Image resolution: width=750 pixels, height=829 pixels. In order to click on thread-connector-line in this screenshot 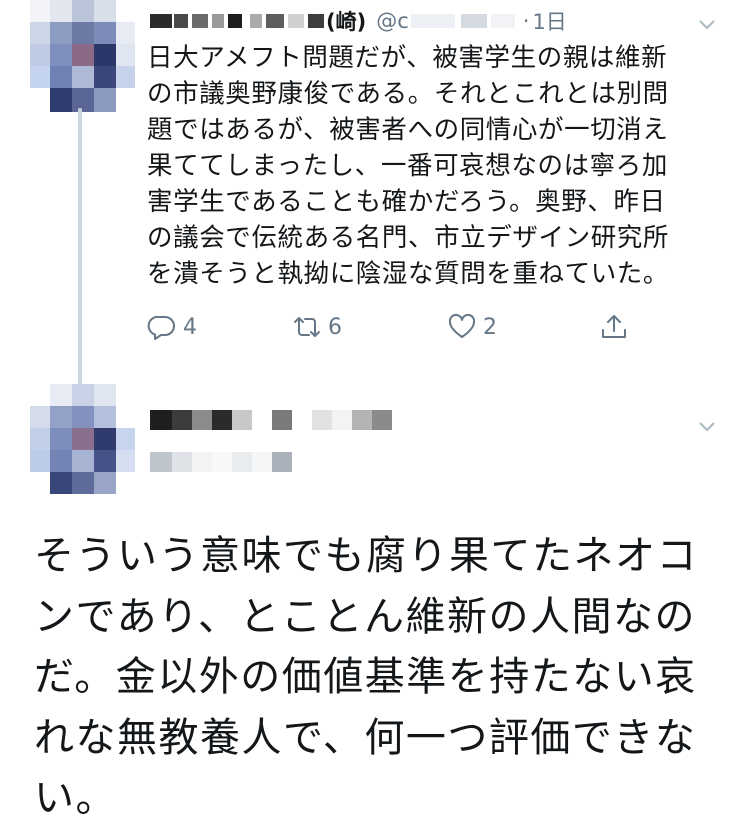, I will do `click(80, 247)`.